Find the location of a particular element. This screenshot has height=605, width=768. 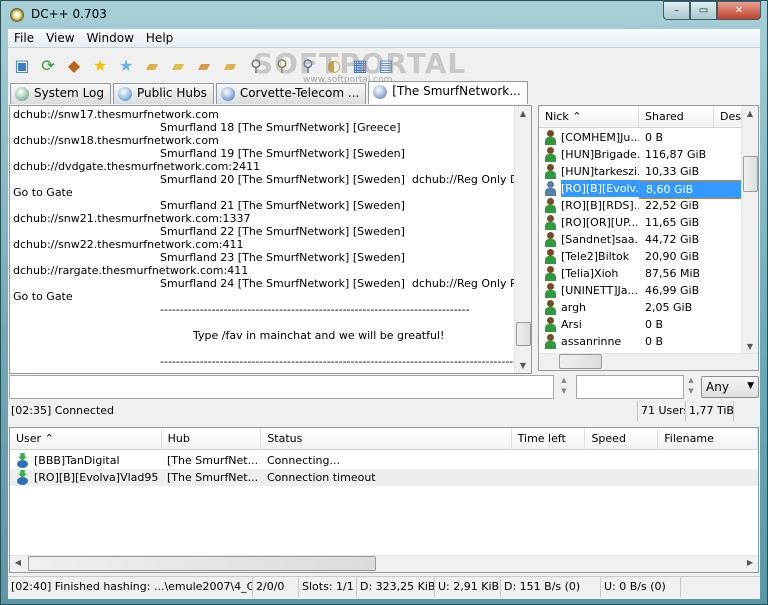

user-row: [Telia]Xioh 87,56 MiB is located at coordinates (641, 273).